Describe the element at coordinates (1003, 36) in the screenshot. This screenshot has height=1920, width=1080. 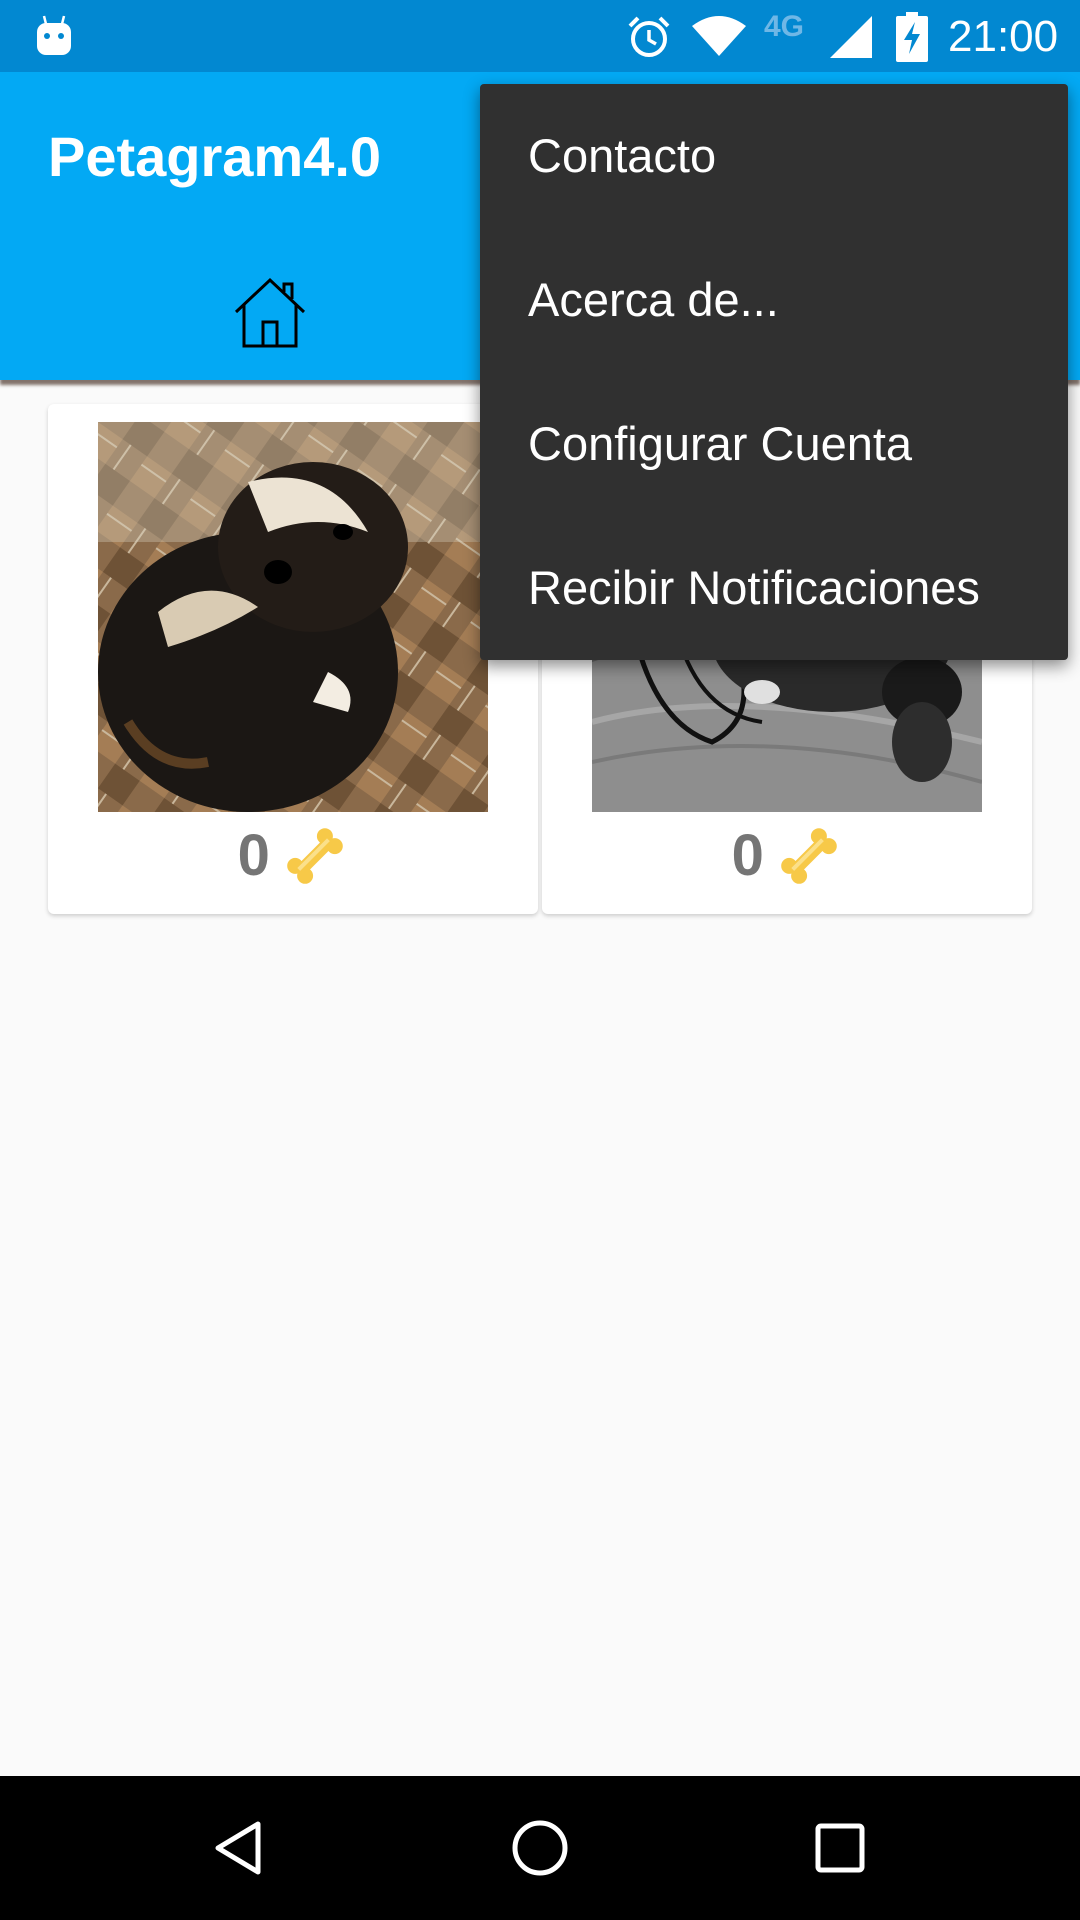
I see `clock: 21:00` at that location.